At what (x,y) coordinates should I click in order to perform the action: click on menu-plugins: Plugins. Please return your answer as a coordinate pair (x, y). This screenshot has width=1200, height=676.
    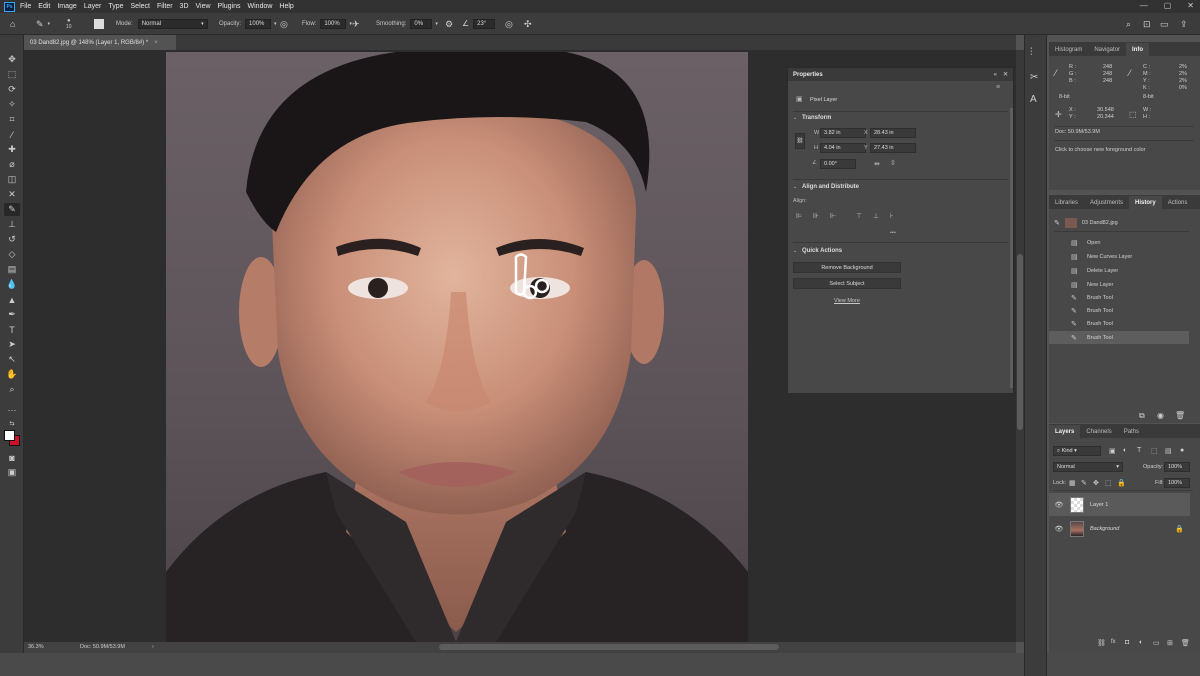
    Looking at the image, I should click on (229, 6).